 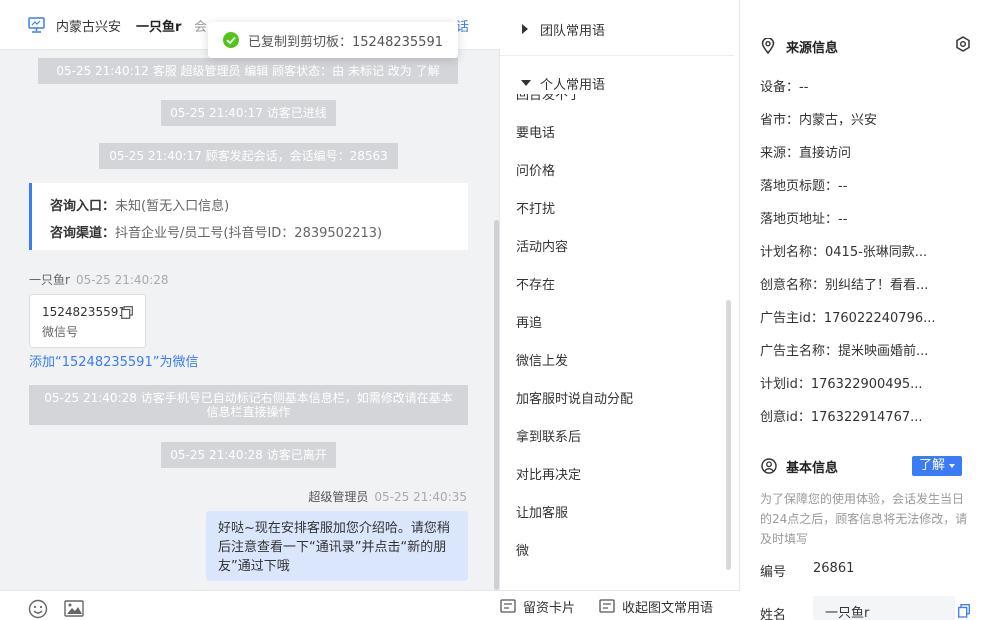 I want to click on phrase-item: 要电话, so click(x=535, y=131).